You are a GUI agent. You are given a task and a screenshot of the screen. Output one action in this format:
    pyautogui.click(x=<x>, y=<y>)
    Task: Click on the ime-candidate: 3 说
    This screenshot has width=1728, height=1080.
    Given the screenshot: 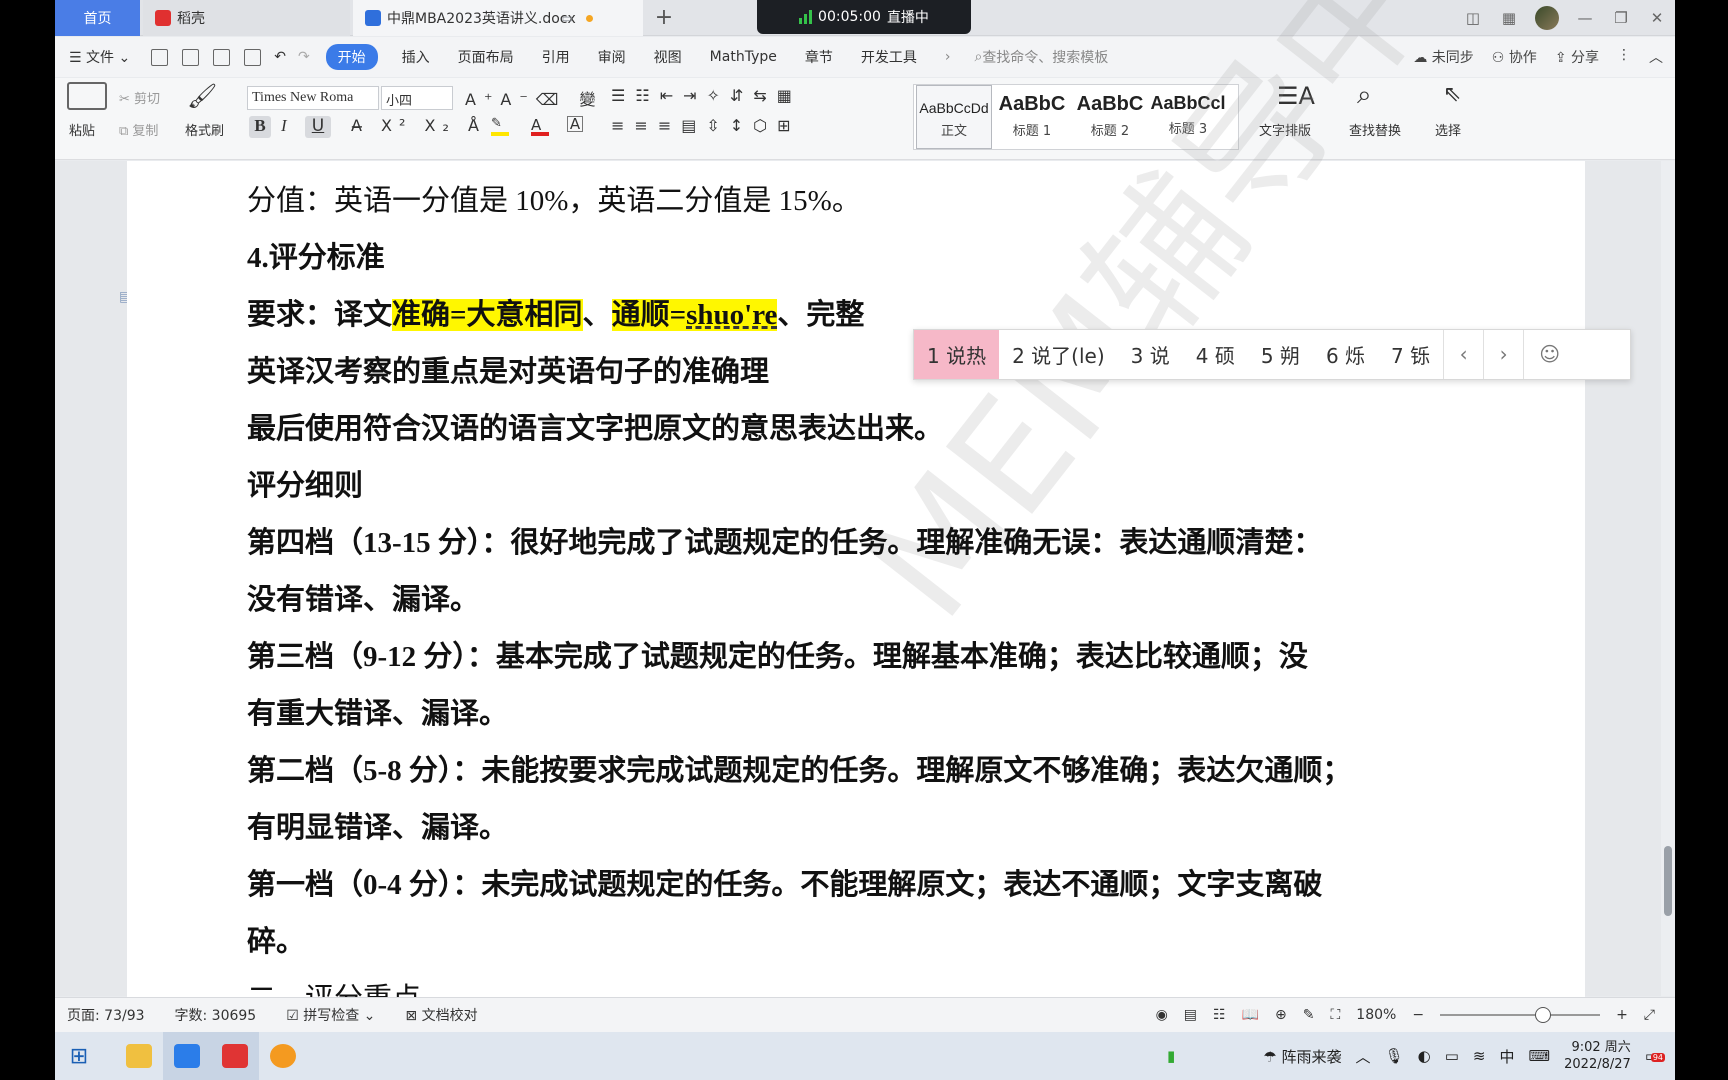 What is the action you would take?
    pyautogui.click(x=1150, y=354)
    